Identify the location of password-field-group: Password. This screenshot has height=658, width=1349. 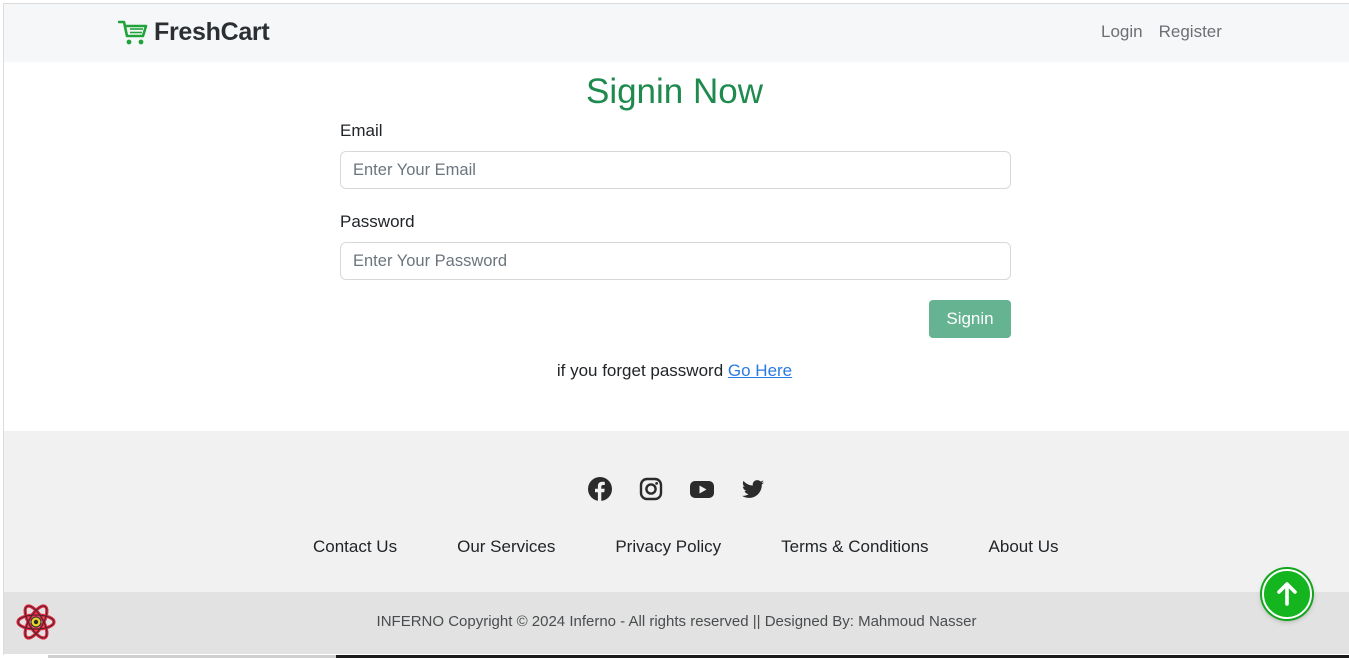
(675, 244).